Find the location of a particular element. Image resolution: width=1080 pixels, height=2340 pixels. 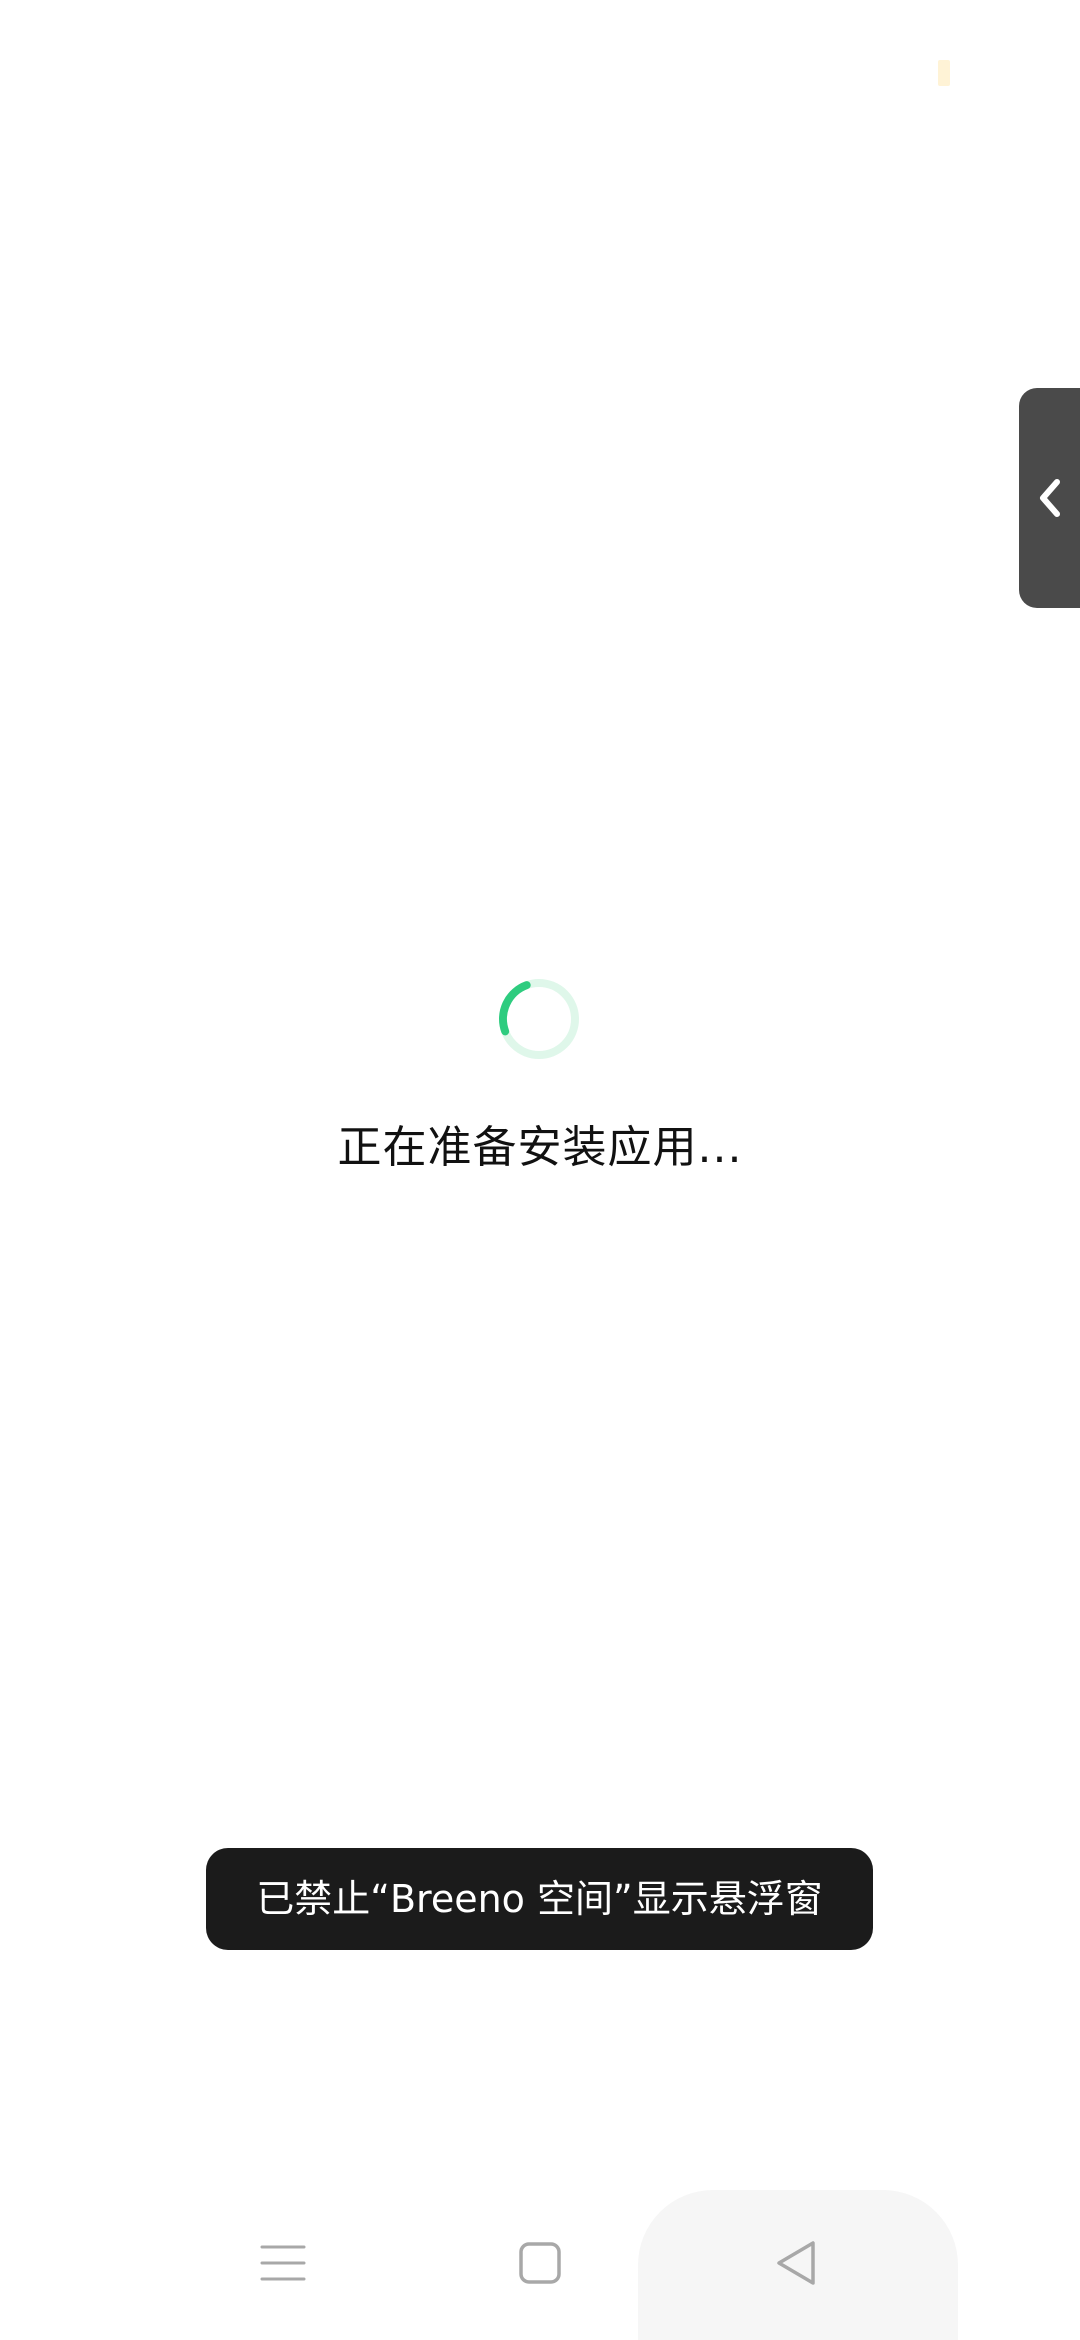

menu-icon is located at coordinates (283, 2265).